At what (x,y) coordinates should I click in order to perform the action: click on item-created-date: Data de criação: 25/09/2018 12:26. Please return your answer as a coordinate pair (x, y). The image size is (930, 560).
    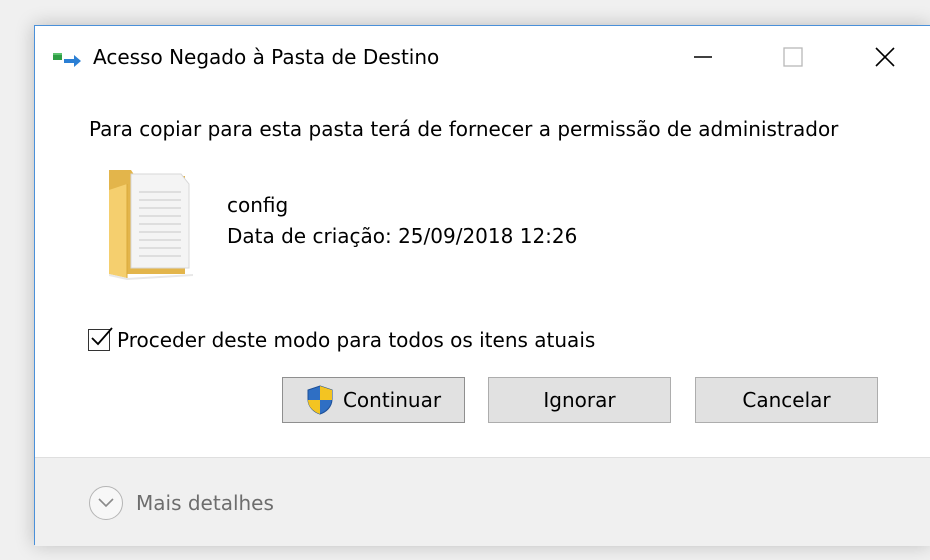
    Looking at the image, I should click on (402, 236).